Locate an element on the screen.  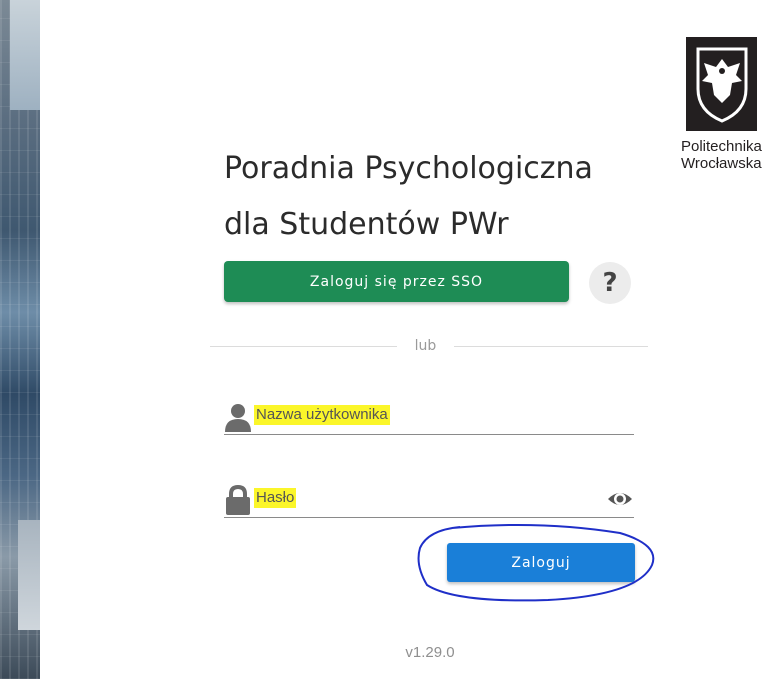
divider-line-left is located at coordinates (303, 346).